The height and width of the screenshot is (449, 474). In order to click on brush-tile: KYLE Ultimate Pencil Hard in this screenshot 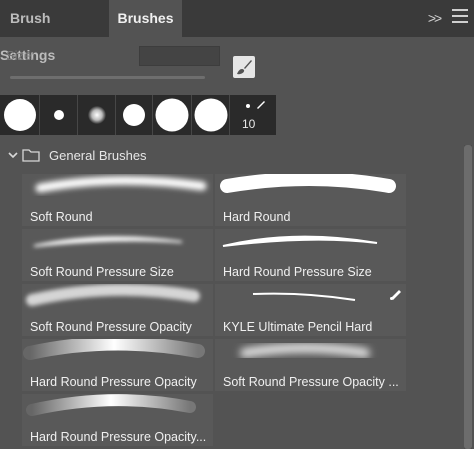, I will do `click(310, 310)`.